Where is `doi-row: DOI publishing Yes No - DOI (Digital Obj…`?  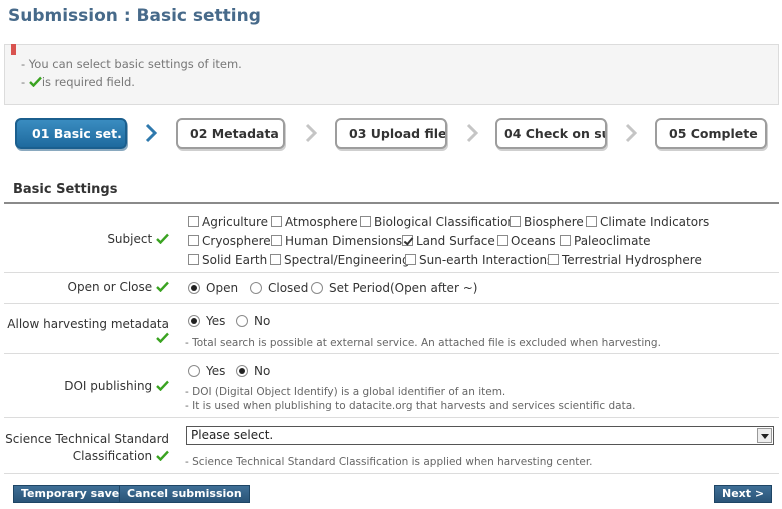
doi-row: DOI publishing Yes No - DOI (Digital Obj… is located at coordinates (391, 386).